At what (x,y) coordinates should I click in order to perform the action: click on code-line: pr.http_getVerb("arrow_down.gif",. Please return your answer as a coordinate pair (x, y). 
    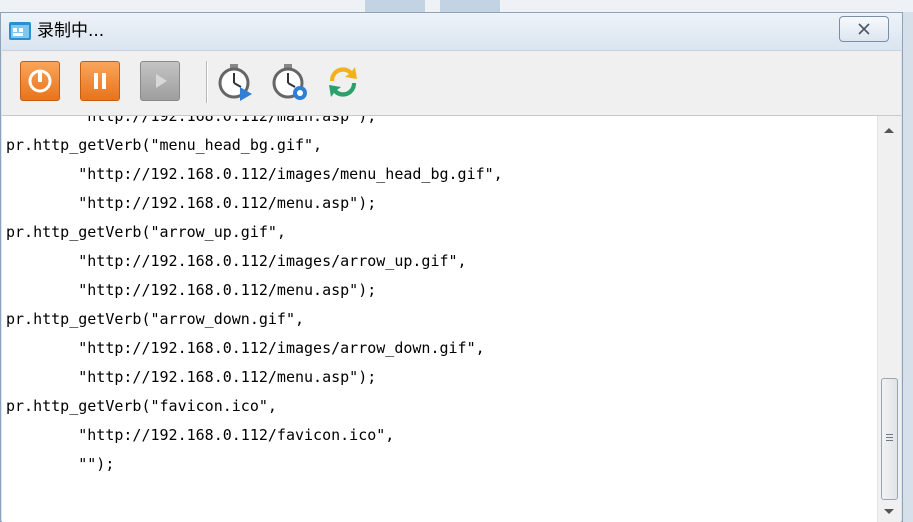
    Looking at the image, I should click on (155, 319).